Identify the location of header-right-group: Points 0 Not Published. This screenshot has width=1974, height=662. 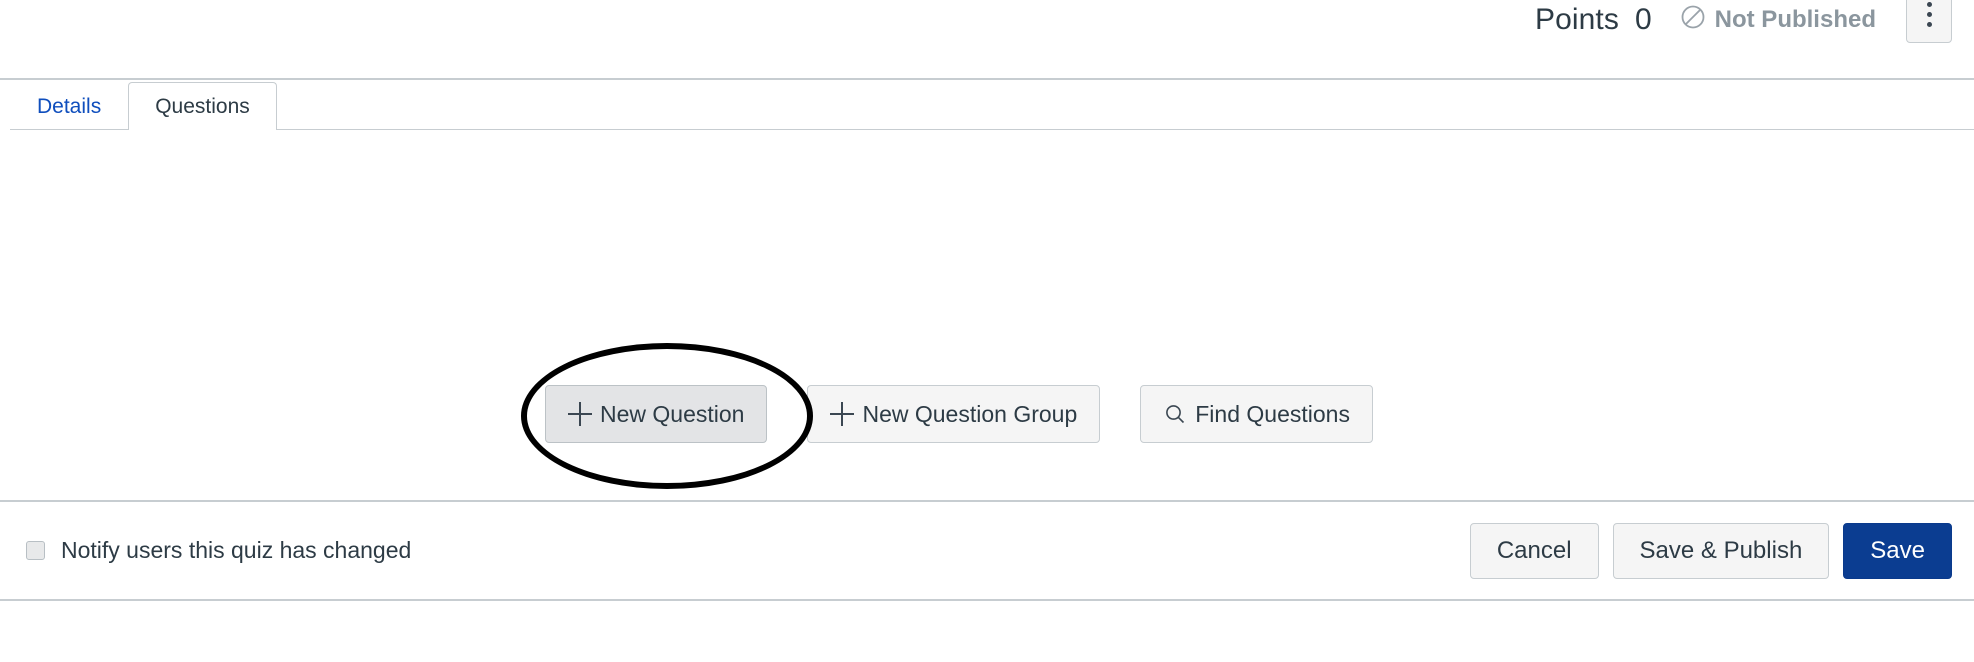
(1743, 24).